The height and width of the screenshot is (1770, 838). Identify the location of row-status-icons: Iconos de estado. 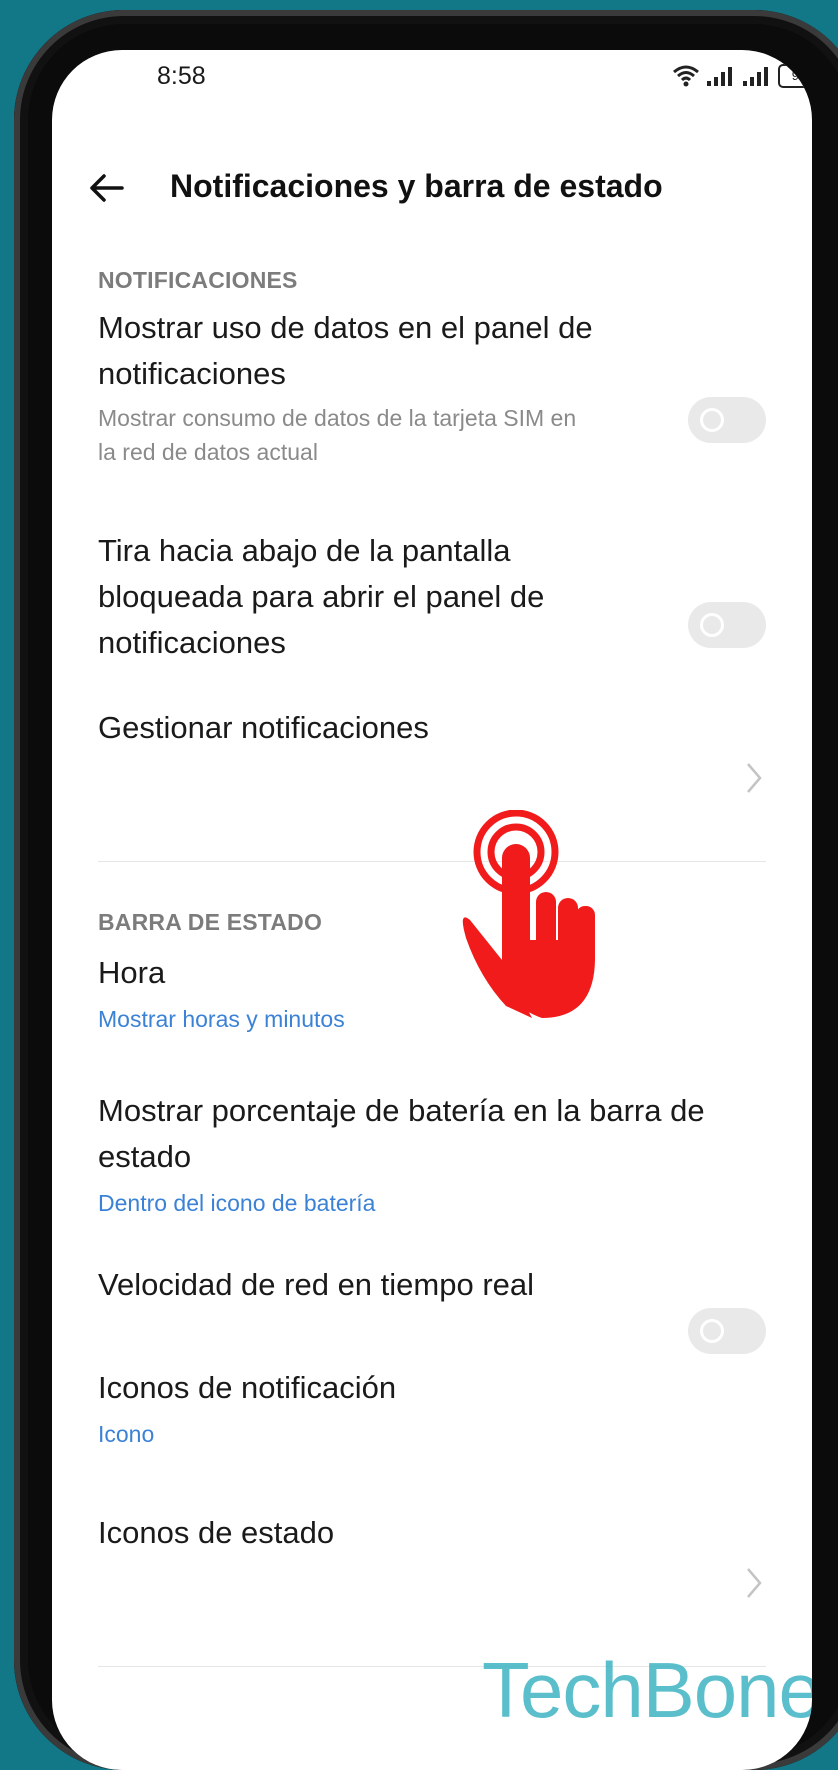
(432, 1533).